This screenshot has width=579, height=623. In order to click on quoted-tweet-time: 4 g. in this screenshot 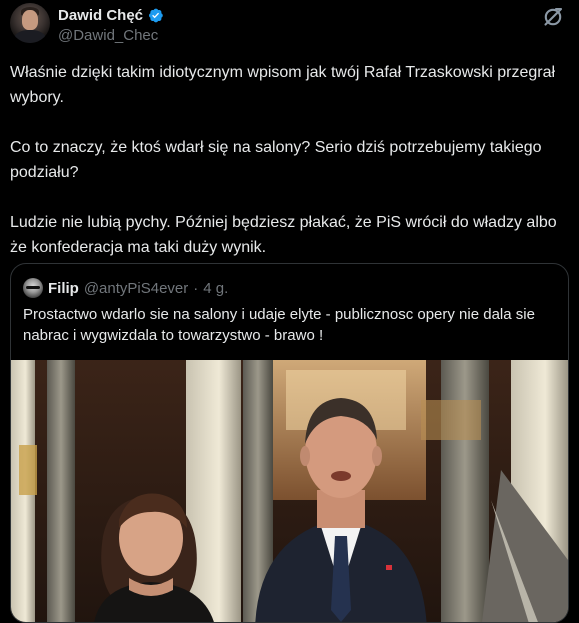, I will do `click(216, 288)`.